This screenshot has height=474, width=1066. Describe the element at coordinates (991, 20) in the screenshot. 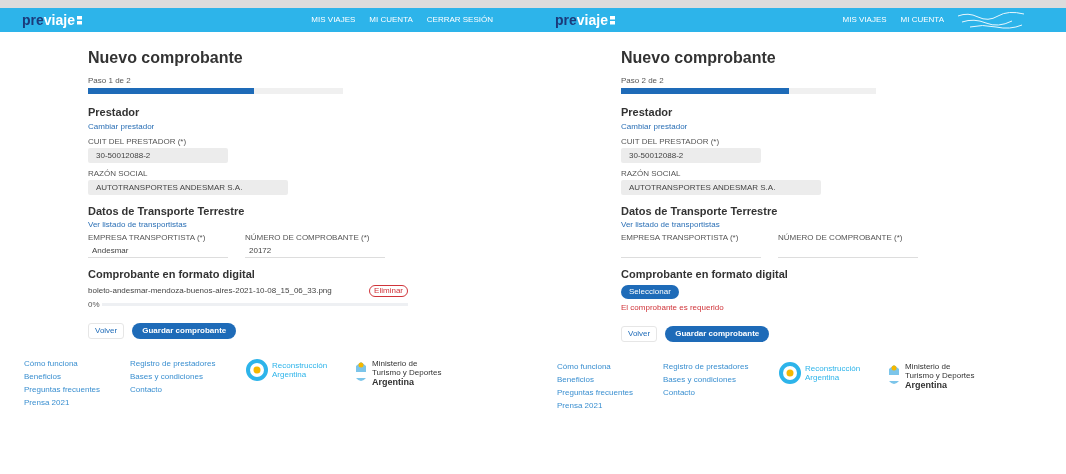

I see `wave-decoration` at that location.